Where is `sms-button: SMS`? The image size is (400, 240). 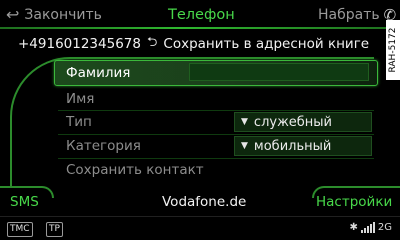
sms-button: SMS is located at coordinates (24, 202).